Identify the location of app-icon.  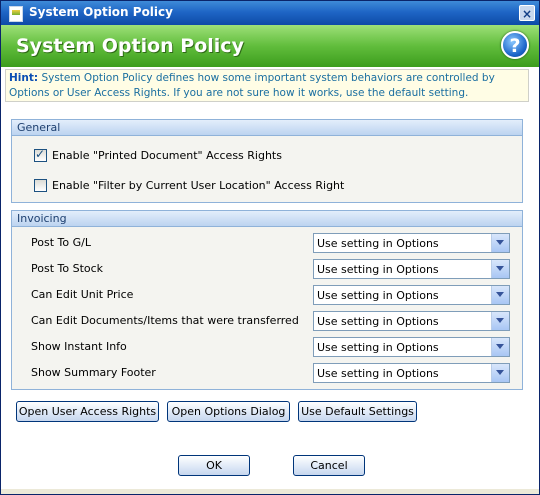
(16, 14).